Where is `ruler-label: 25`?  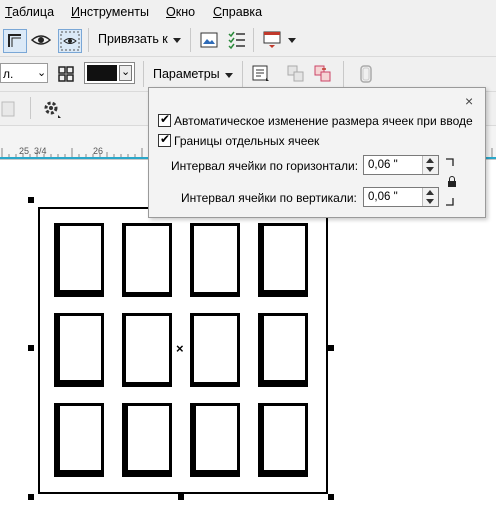
ruler-label: 25 is located at coordinates (24, 151).